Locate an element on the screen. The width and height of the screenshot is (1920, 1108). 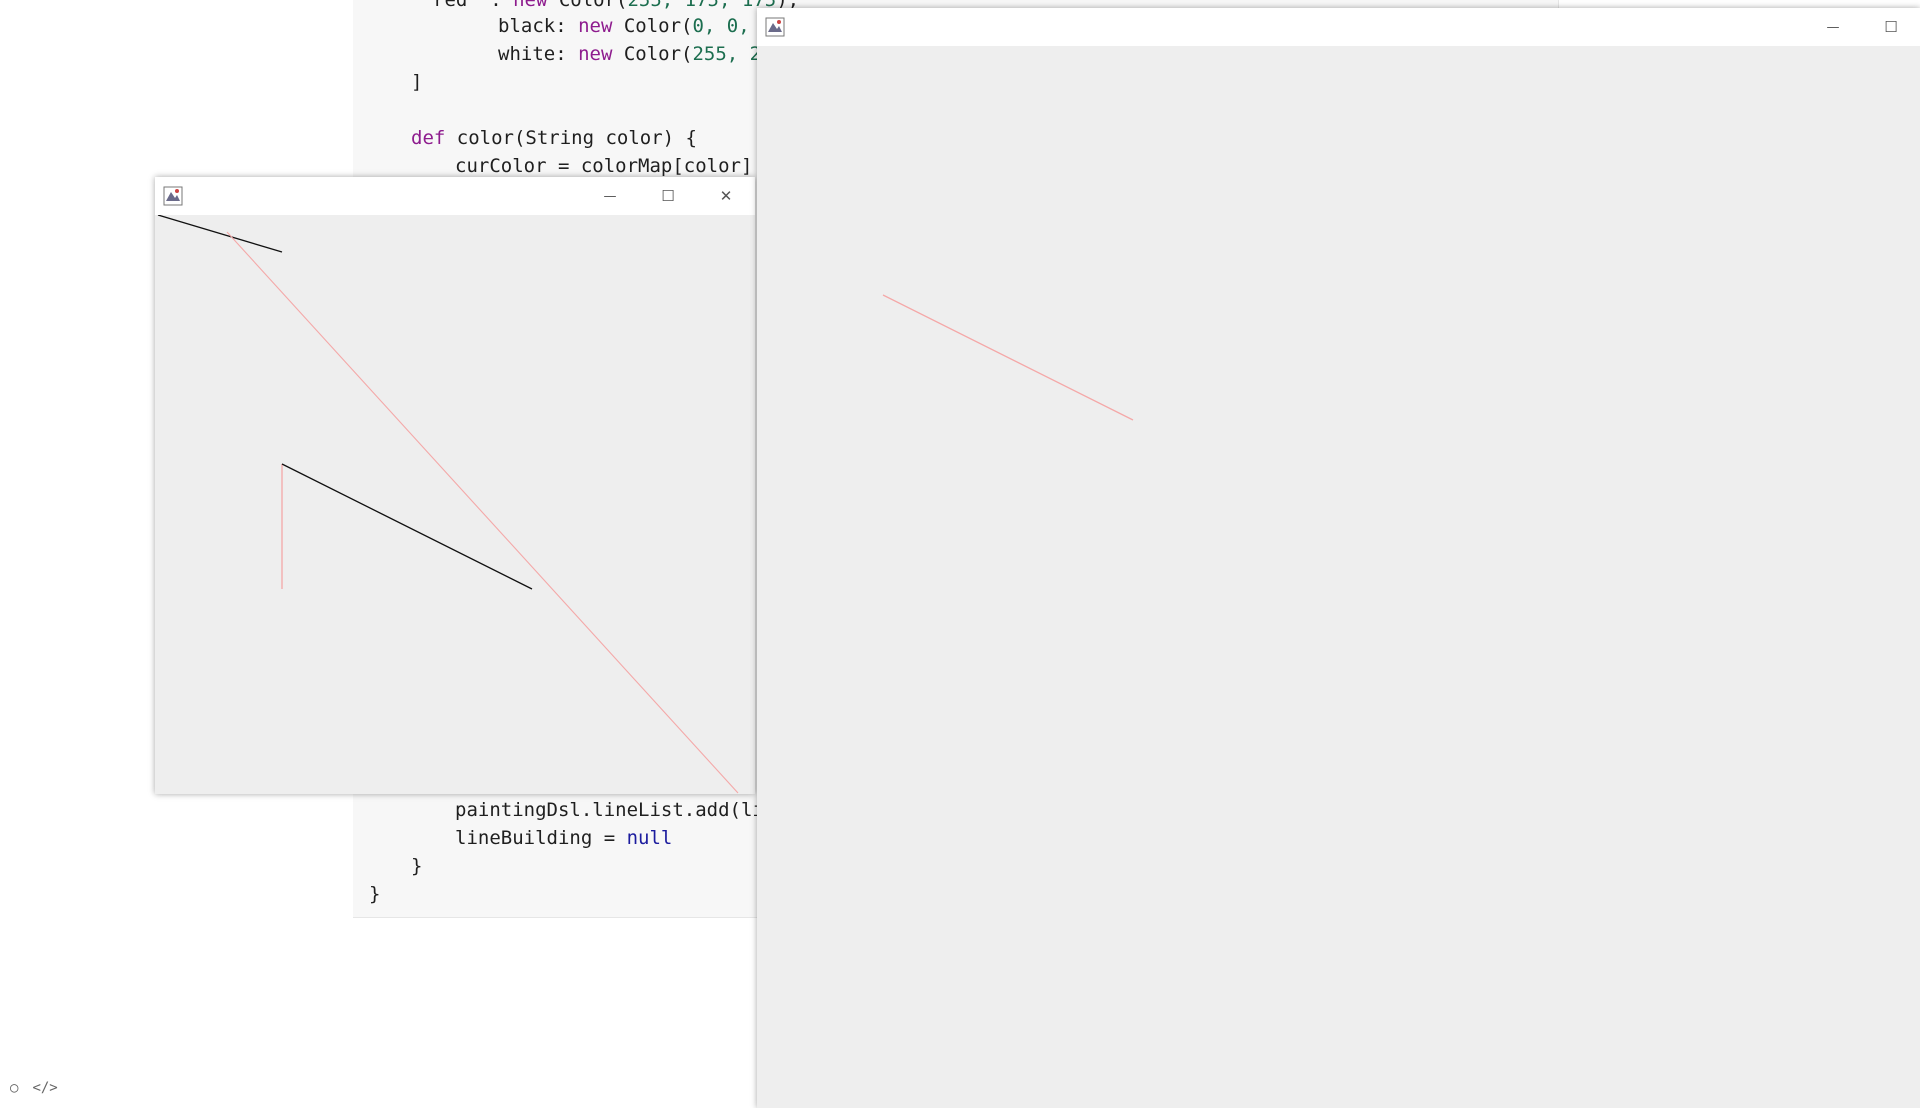
code-line-brace-inner: } is located at coordinates (417, 866).